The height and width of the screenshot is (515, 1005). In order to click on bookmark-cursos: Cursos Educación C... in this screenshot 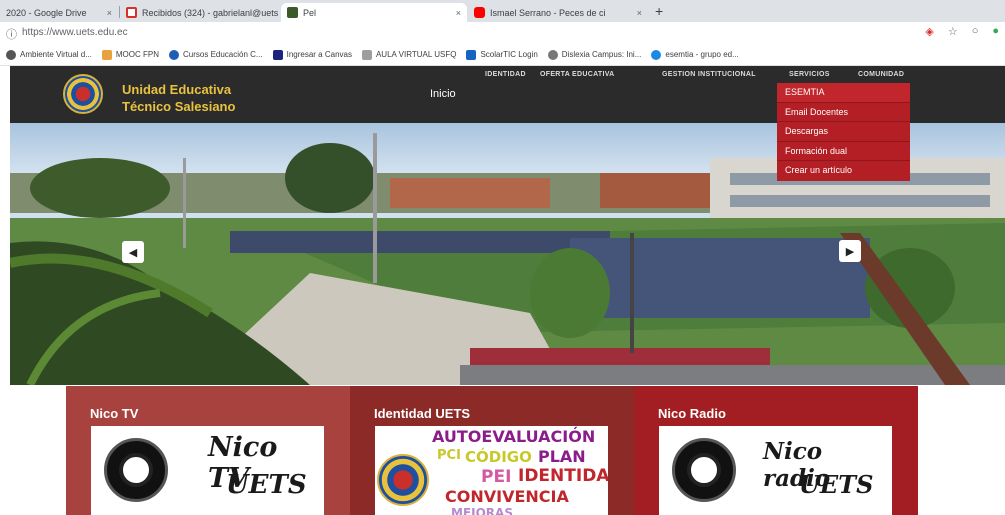, I will do `click(216, 54)`.